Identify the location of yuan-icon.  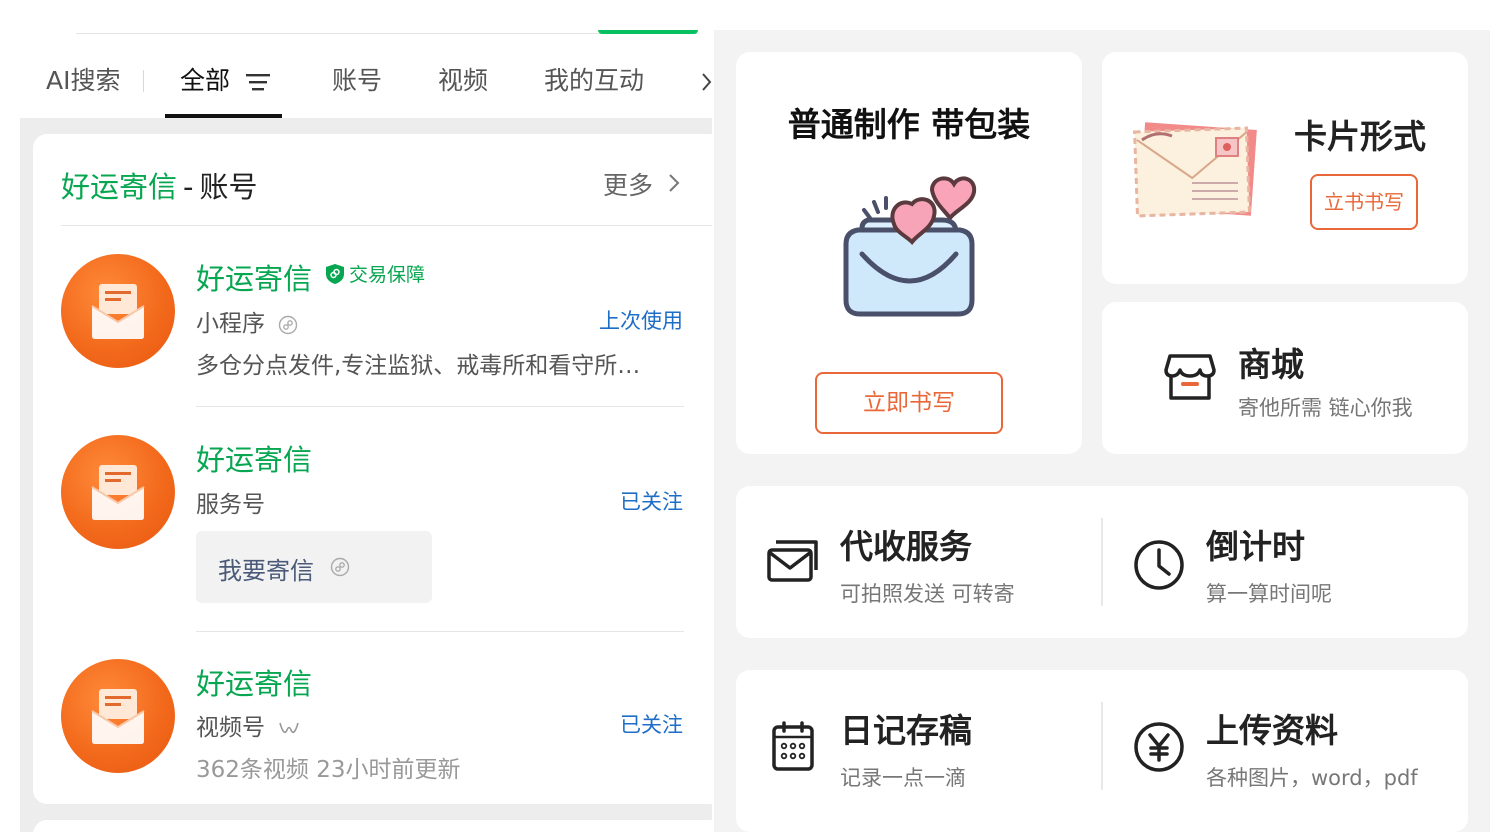
(1159, 747).